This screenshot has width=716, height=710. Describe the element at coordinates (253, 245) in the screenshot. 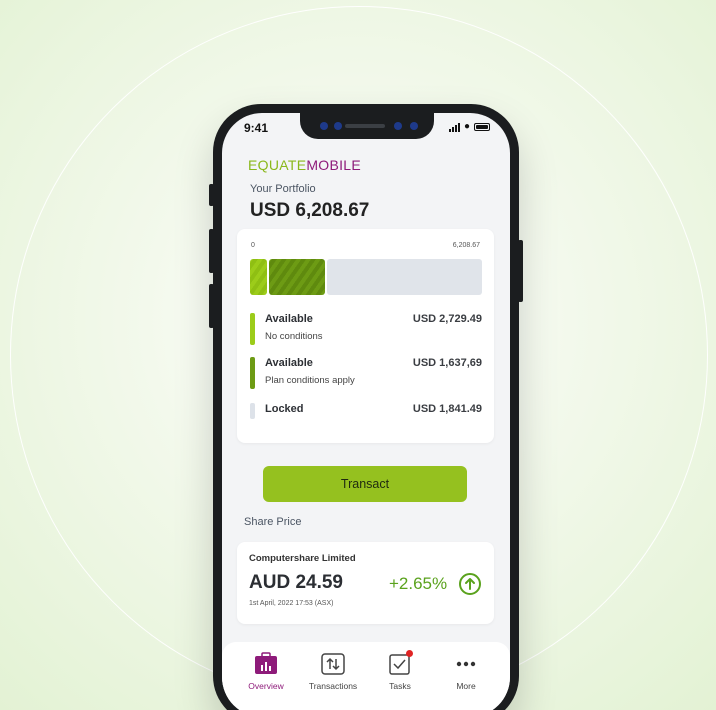

I see `scale-min: 0` at that location.